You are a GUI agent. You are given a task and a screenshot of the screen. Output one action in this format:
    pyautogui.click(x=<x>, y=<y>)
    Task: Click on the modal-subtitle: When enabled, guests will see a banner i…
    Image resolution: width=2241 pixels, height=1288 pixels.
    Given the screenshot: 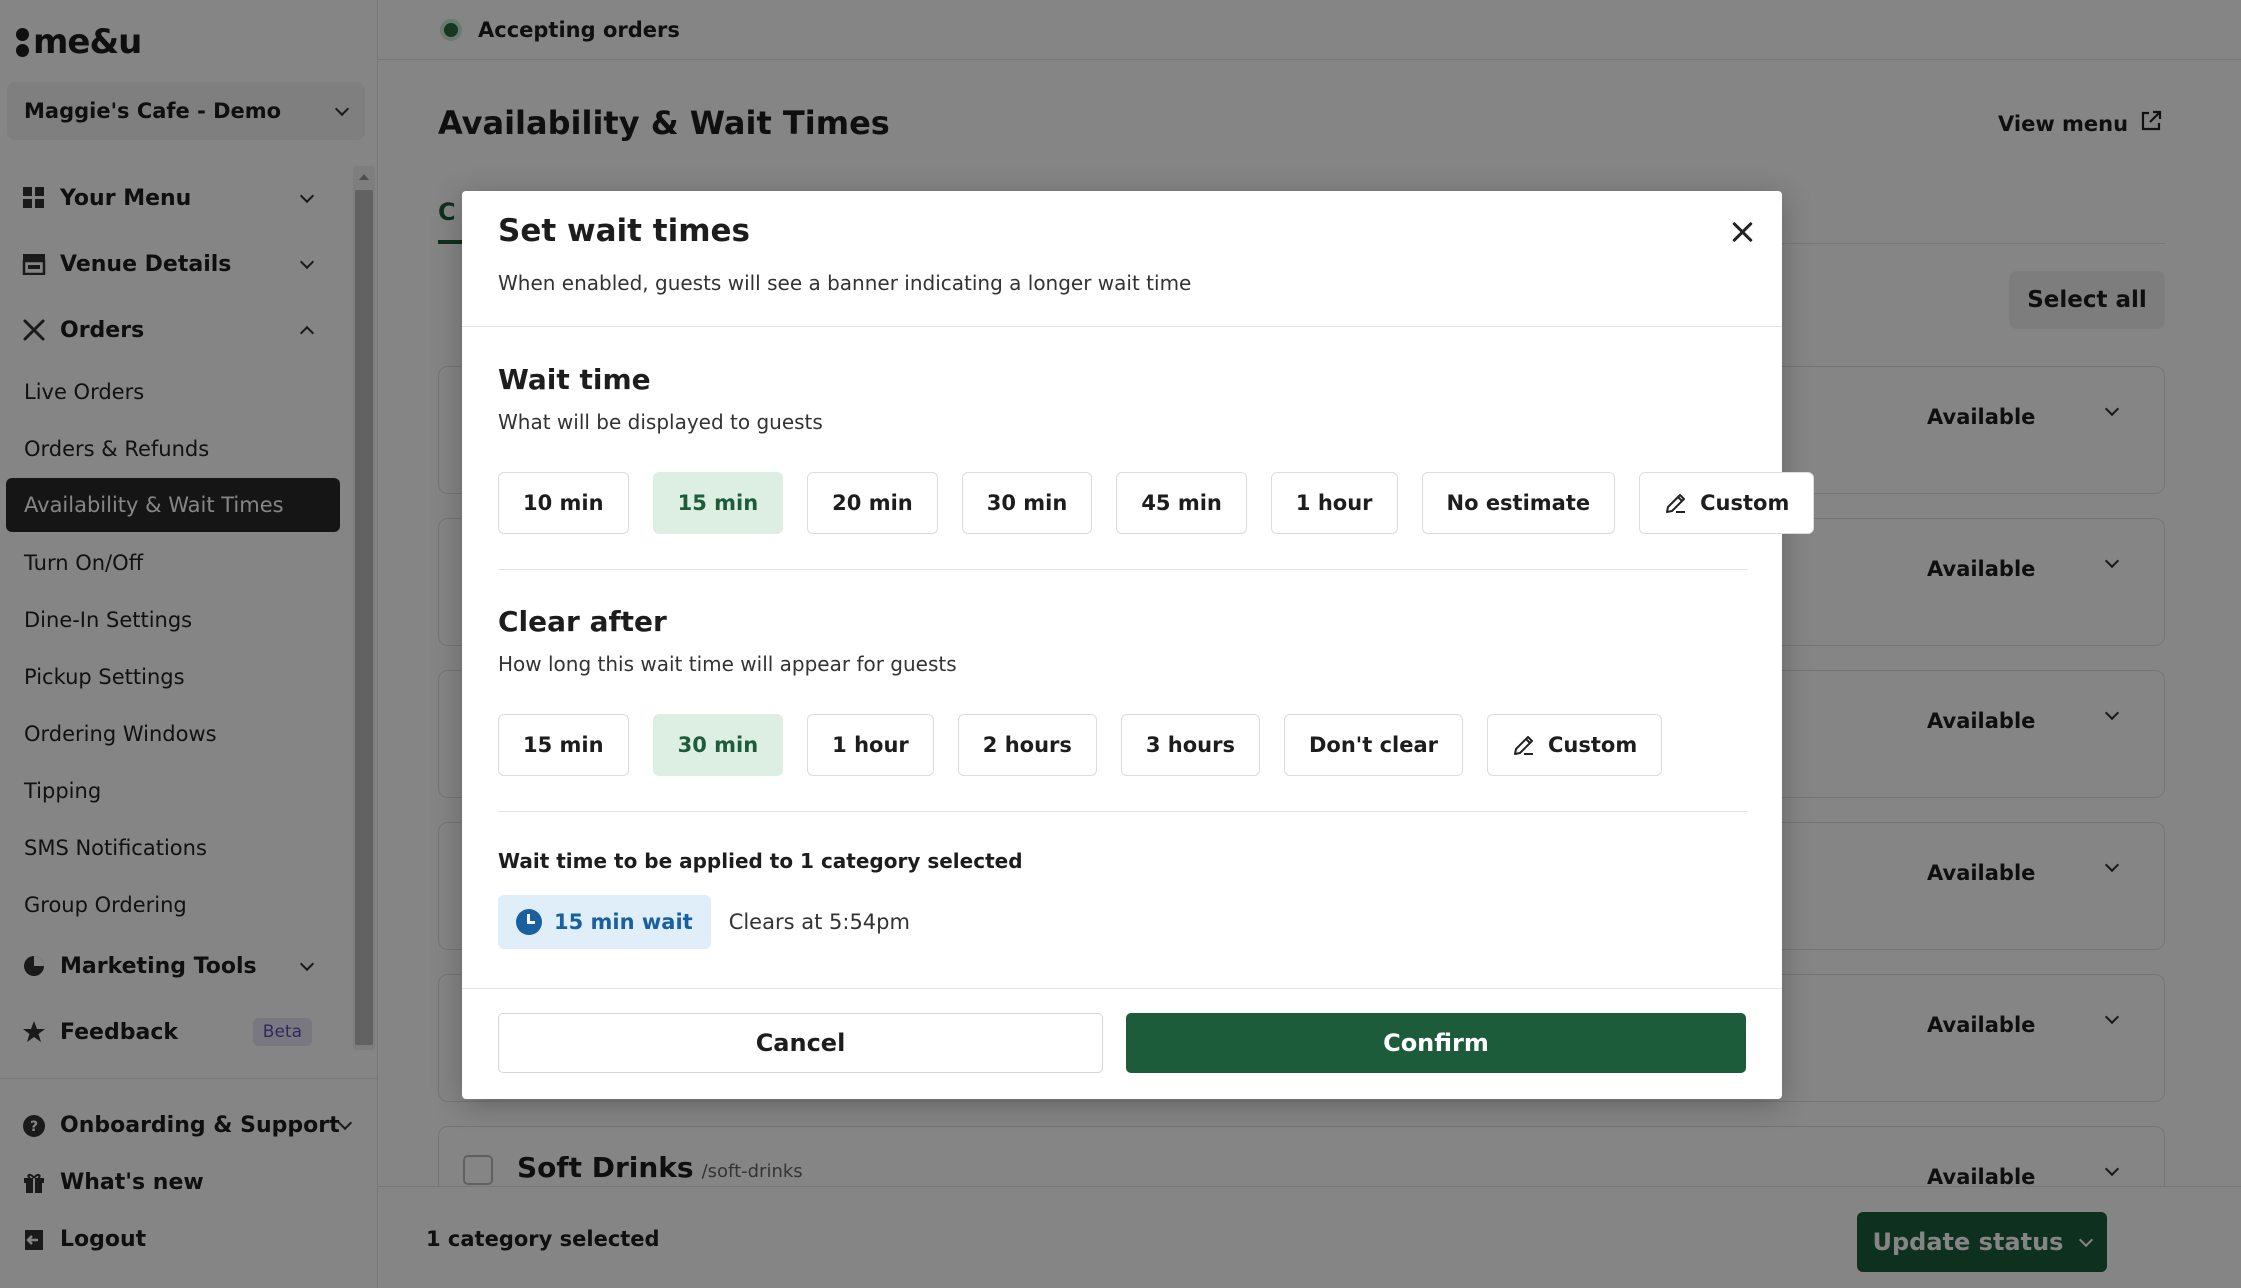 What is the action you would take?
    pyautogui.click(x=845, y=283)
    